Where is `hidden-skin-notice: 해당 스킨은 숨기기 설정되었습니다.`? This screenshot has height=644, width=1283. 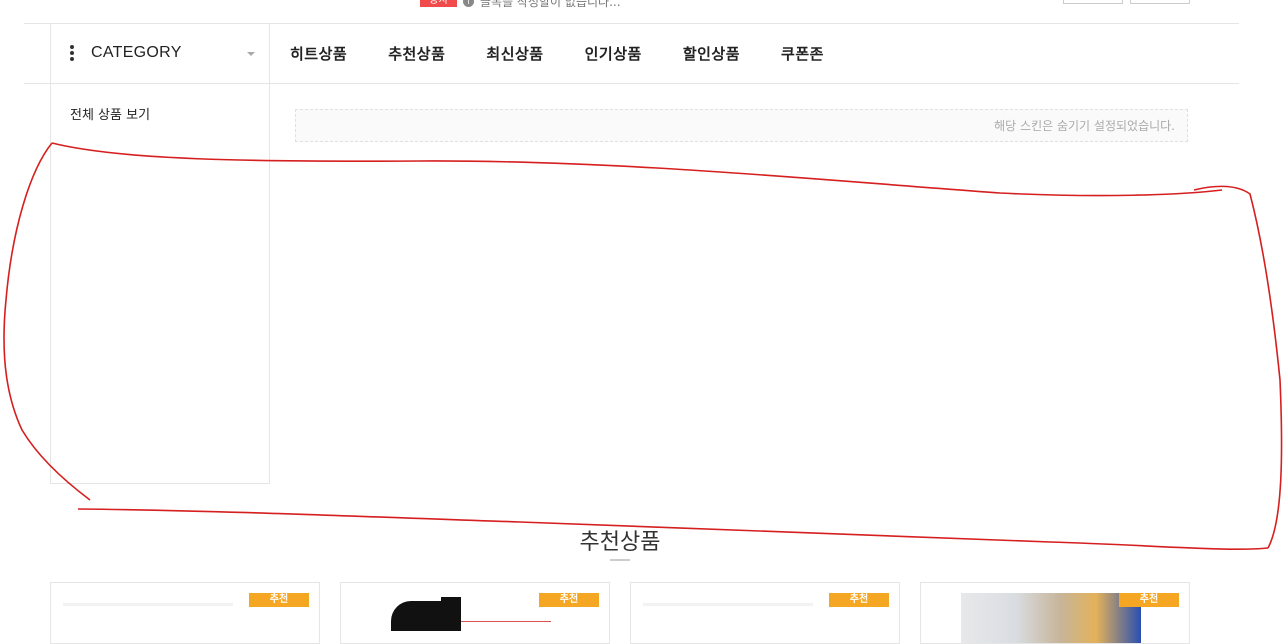
hidden-skin-notice: 해당 스킨은 숨기기 설정되었습니다. is located at coordinates (741, 125).